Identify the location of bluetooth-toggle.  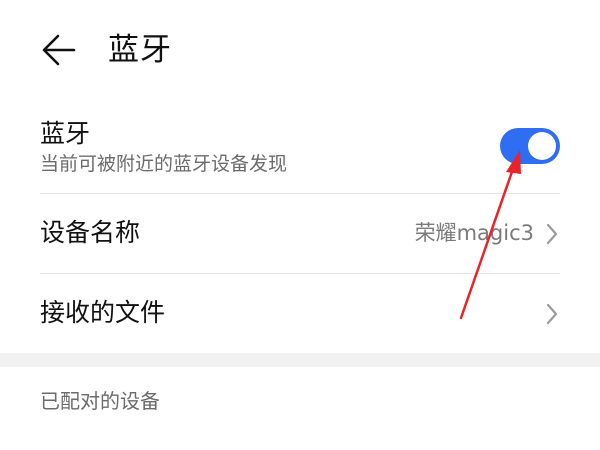
(530, 146).